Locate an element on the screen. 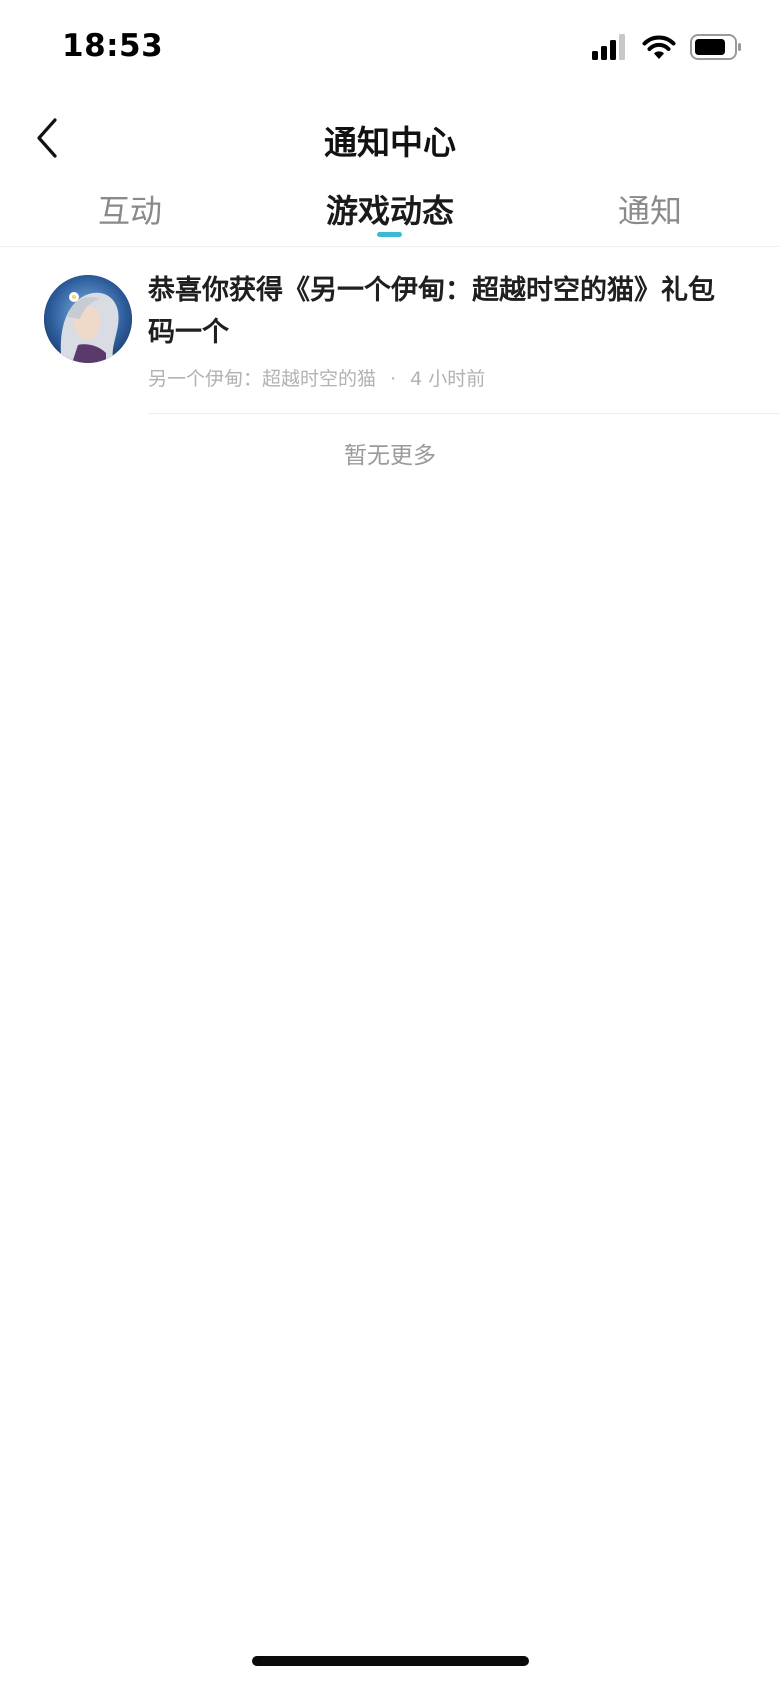 The width and height of the screenshot is (780, 1688). tab-notices: 通知 is located at coordinates (650, 209).